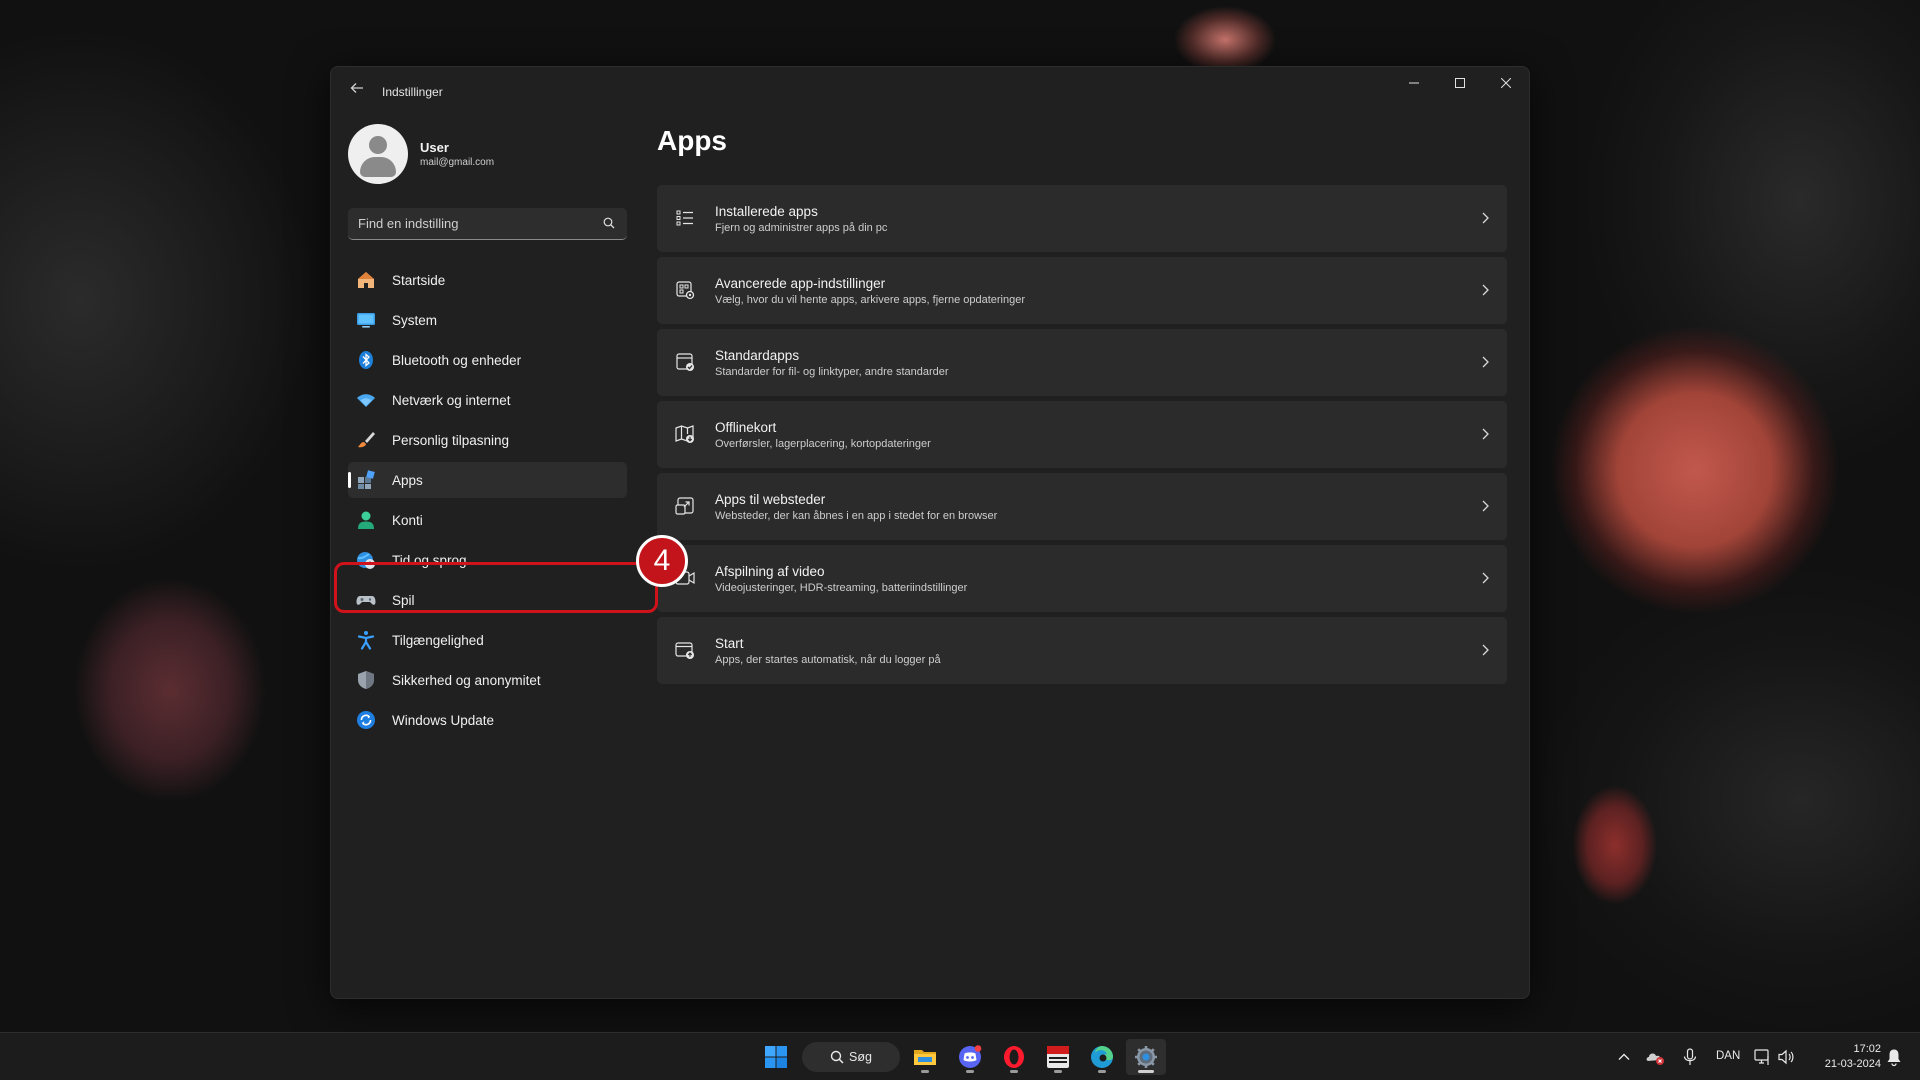  I want to click on sidebar-item-accessibility: Tilgængelighed, so click(487, 640).